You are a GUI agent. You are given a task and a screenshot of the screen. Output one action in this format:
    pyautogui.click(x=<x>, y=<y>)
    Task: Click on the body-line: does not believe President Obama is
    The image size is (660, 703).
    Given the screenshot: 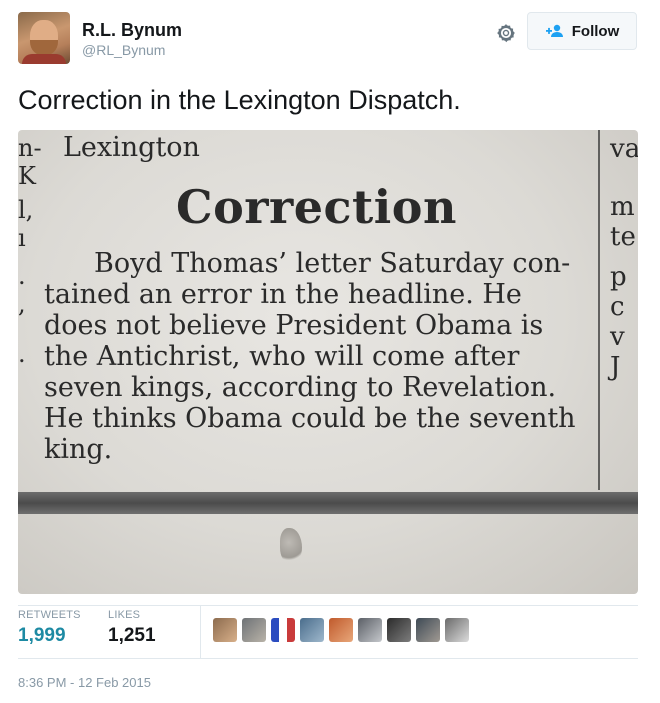 What is the action you would take?
    pyautogui.click(x=294, y=325)
    